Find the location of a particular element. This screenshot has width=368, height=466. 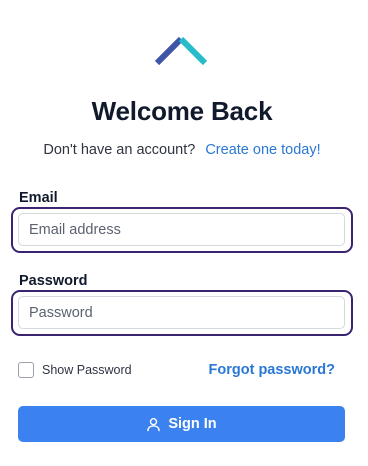

page-title: Welcome Back is located at coordinates (182, 111).